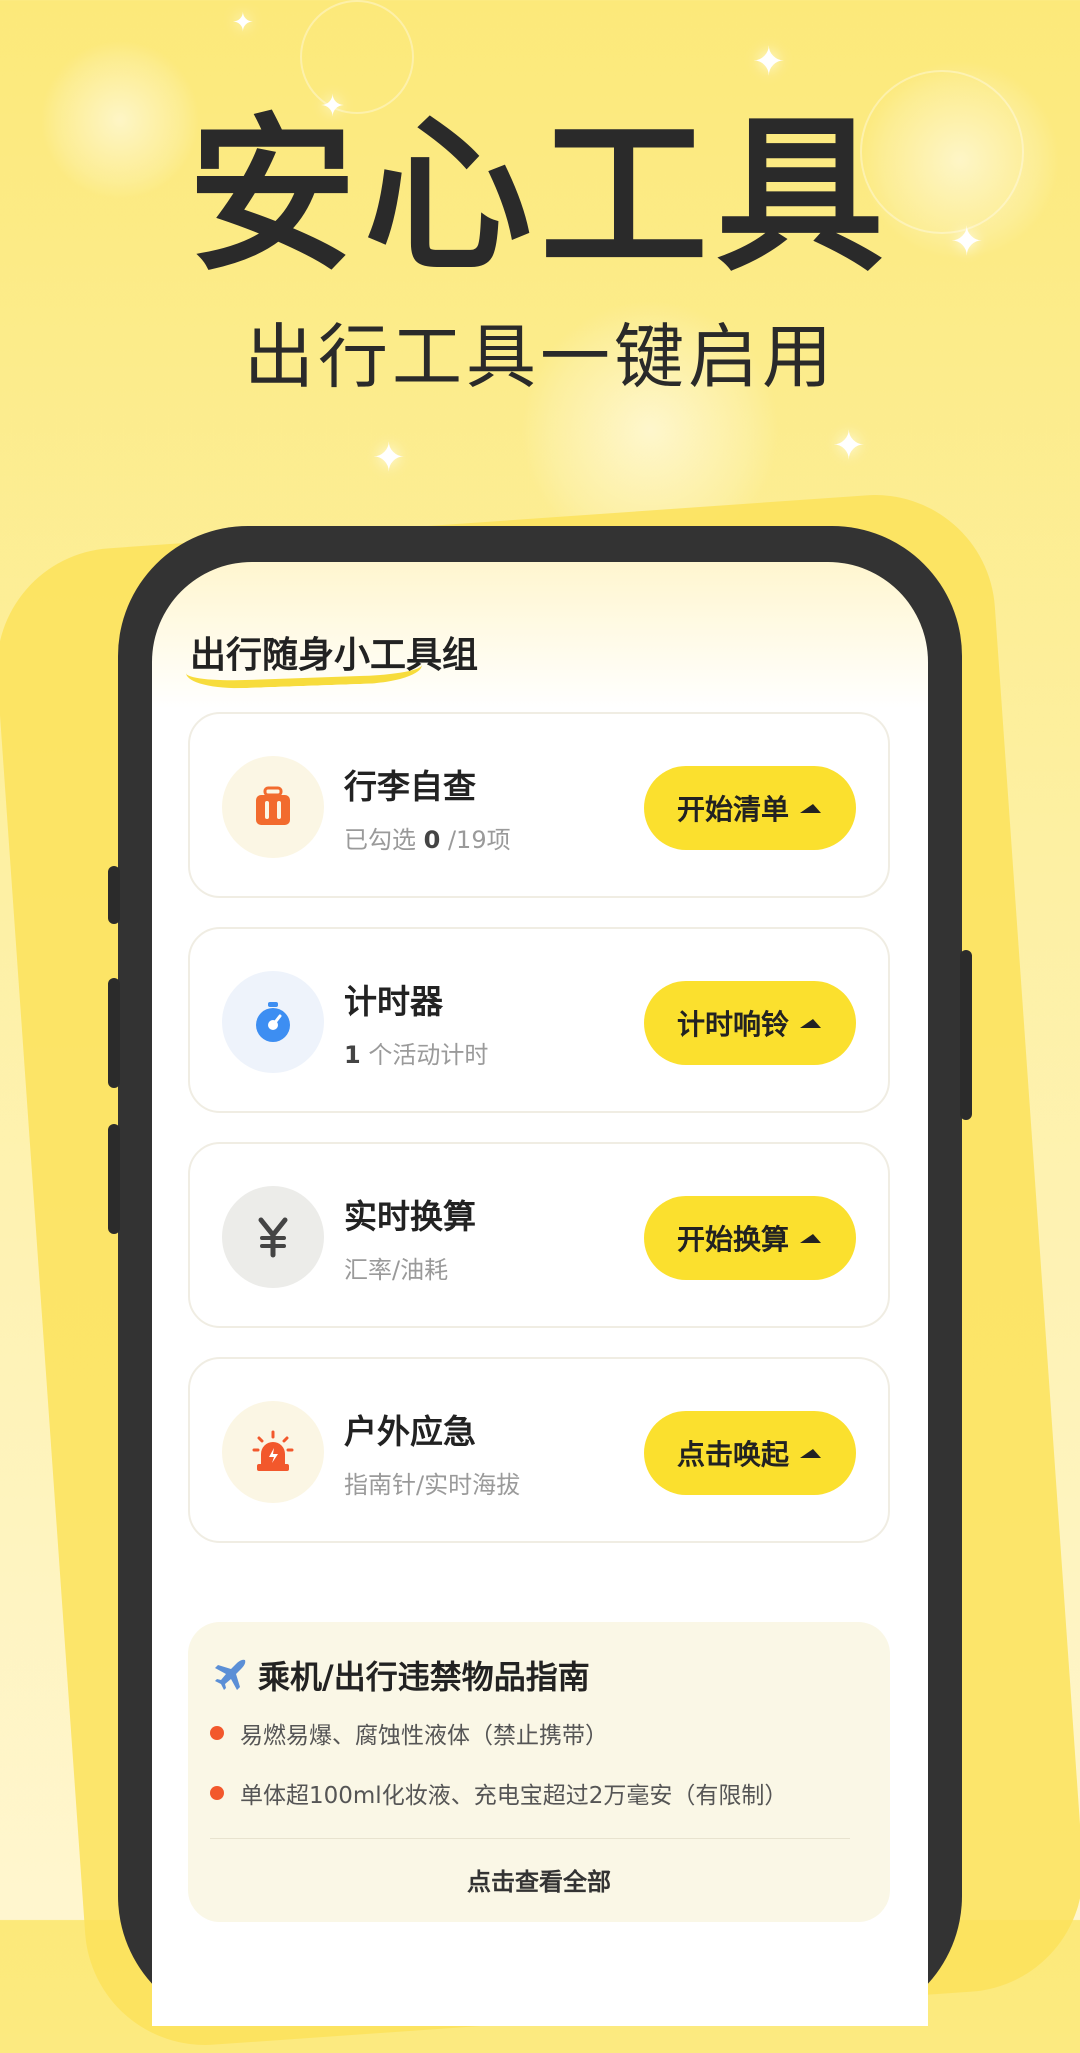 Image resolution: width=1080 pixels, height=2053 pixels. I want to click on start-conversion-button: 开始换算, so click(750, 1238).